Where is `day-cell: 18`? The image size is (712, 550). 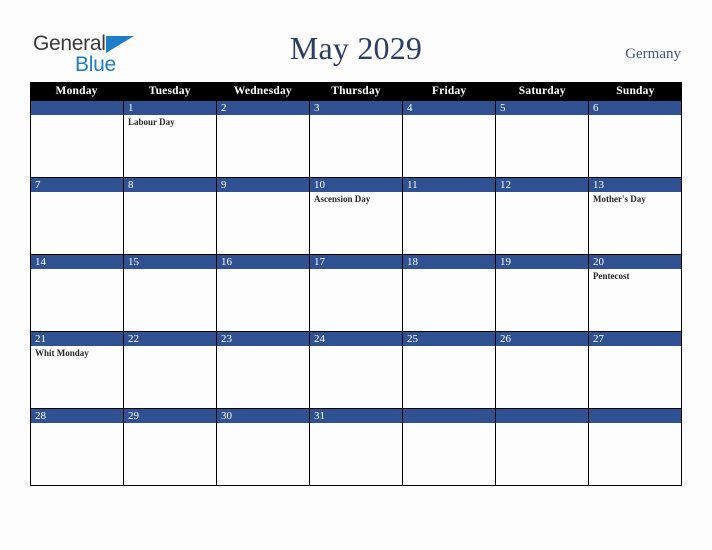 day-cell: 18 is located at coordinates (449, 293).